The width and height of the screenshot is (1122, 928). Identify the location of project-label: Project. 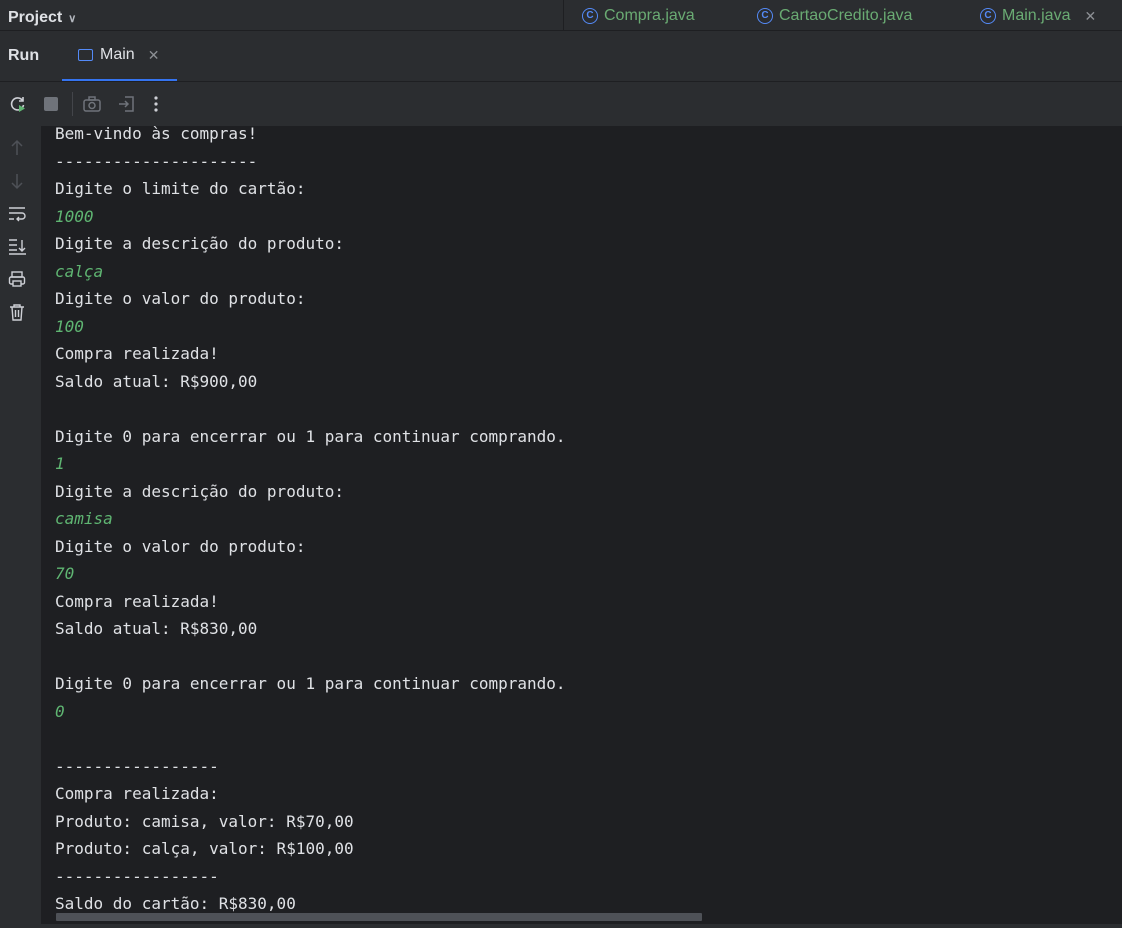
(35, 17).